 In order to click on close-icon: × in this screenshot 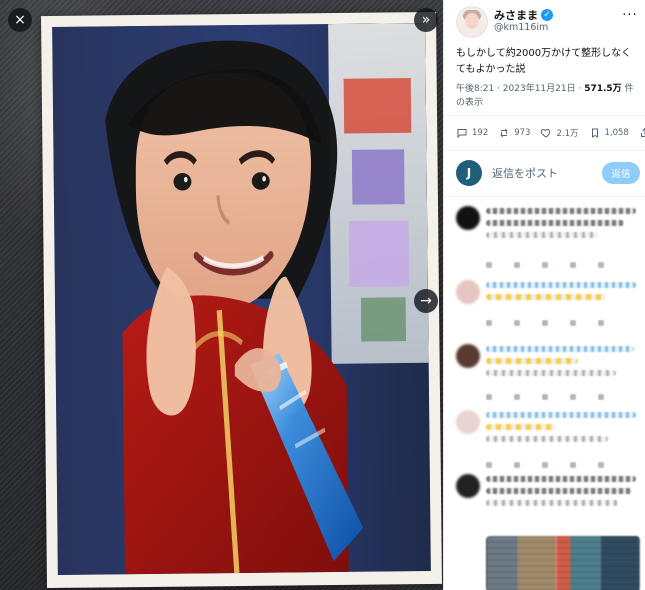, I will do `click(20, 20)`.